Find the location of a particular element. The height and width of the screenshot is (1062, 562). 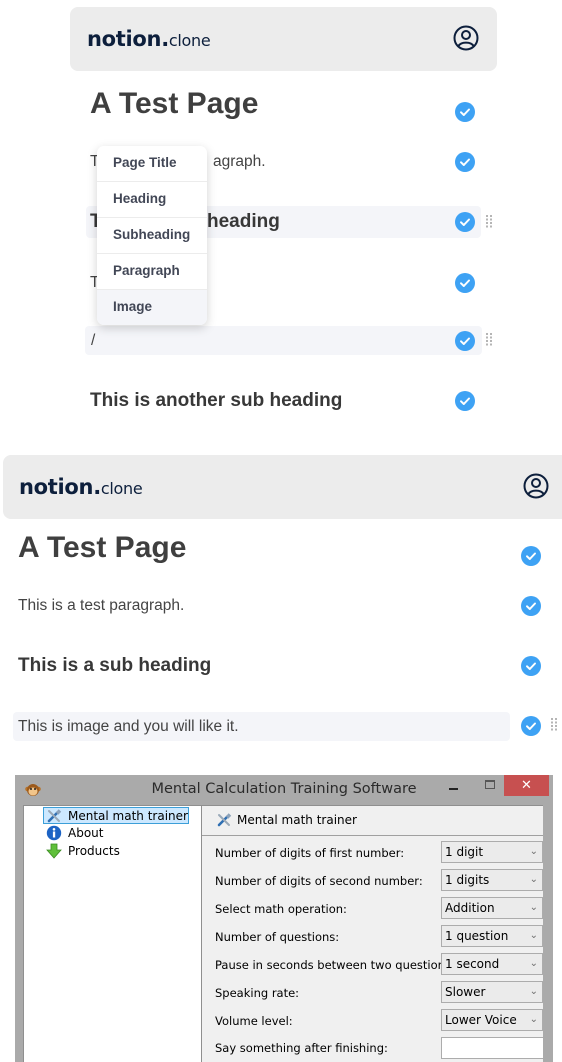

tree-item-products: Products is located at coordinates (82, 851).